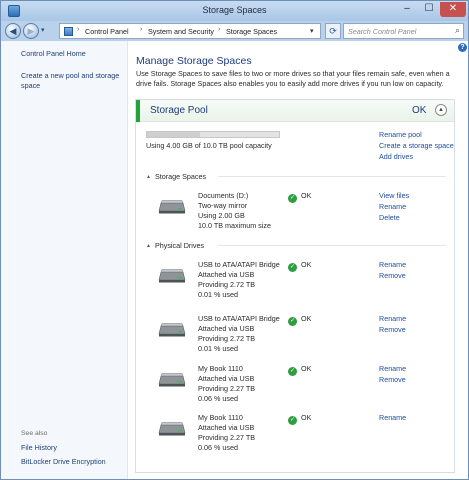 The width and height of the screenshot is (469, 480). Describe the element at coordinates (213, 134) in the screenshot. I see `pool-capacity-bar` at that location.